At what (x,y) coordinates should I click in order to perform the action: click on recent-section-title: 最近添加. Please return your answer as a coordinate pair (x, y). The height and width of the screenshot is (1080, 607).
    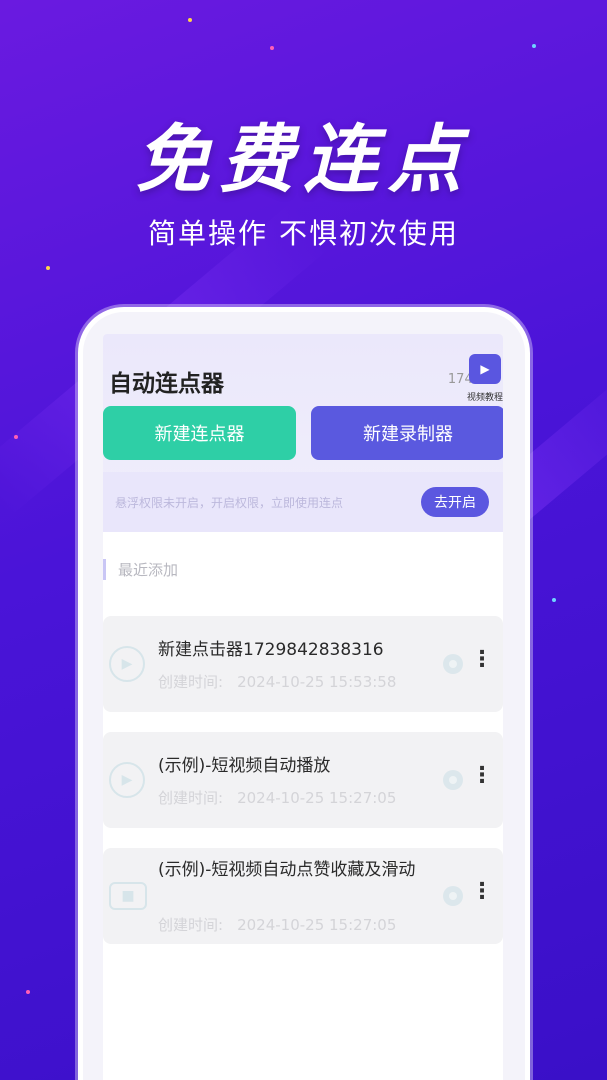
    Looking at the image, I should click on (140, 569).